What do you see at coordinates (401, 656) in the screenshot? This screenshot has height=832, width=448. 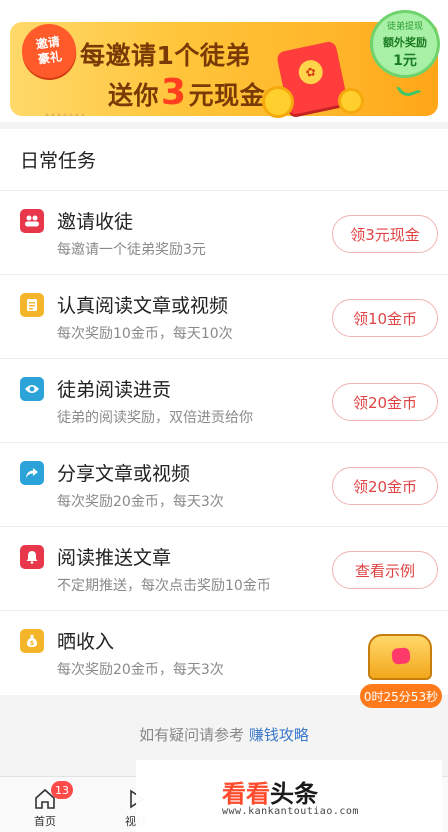 I see `heart-icon` at bounding box center [401, 656].